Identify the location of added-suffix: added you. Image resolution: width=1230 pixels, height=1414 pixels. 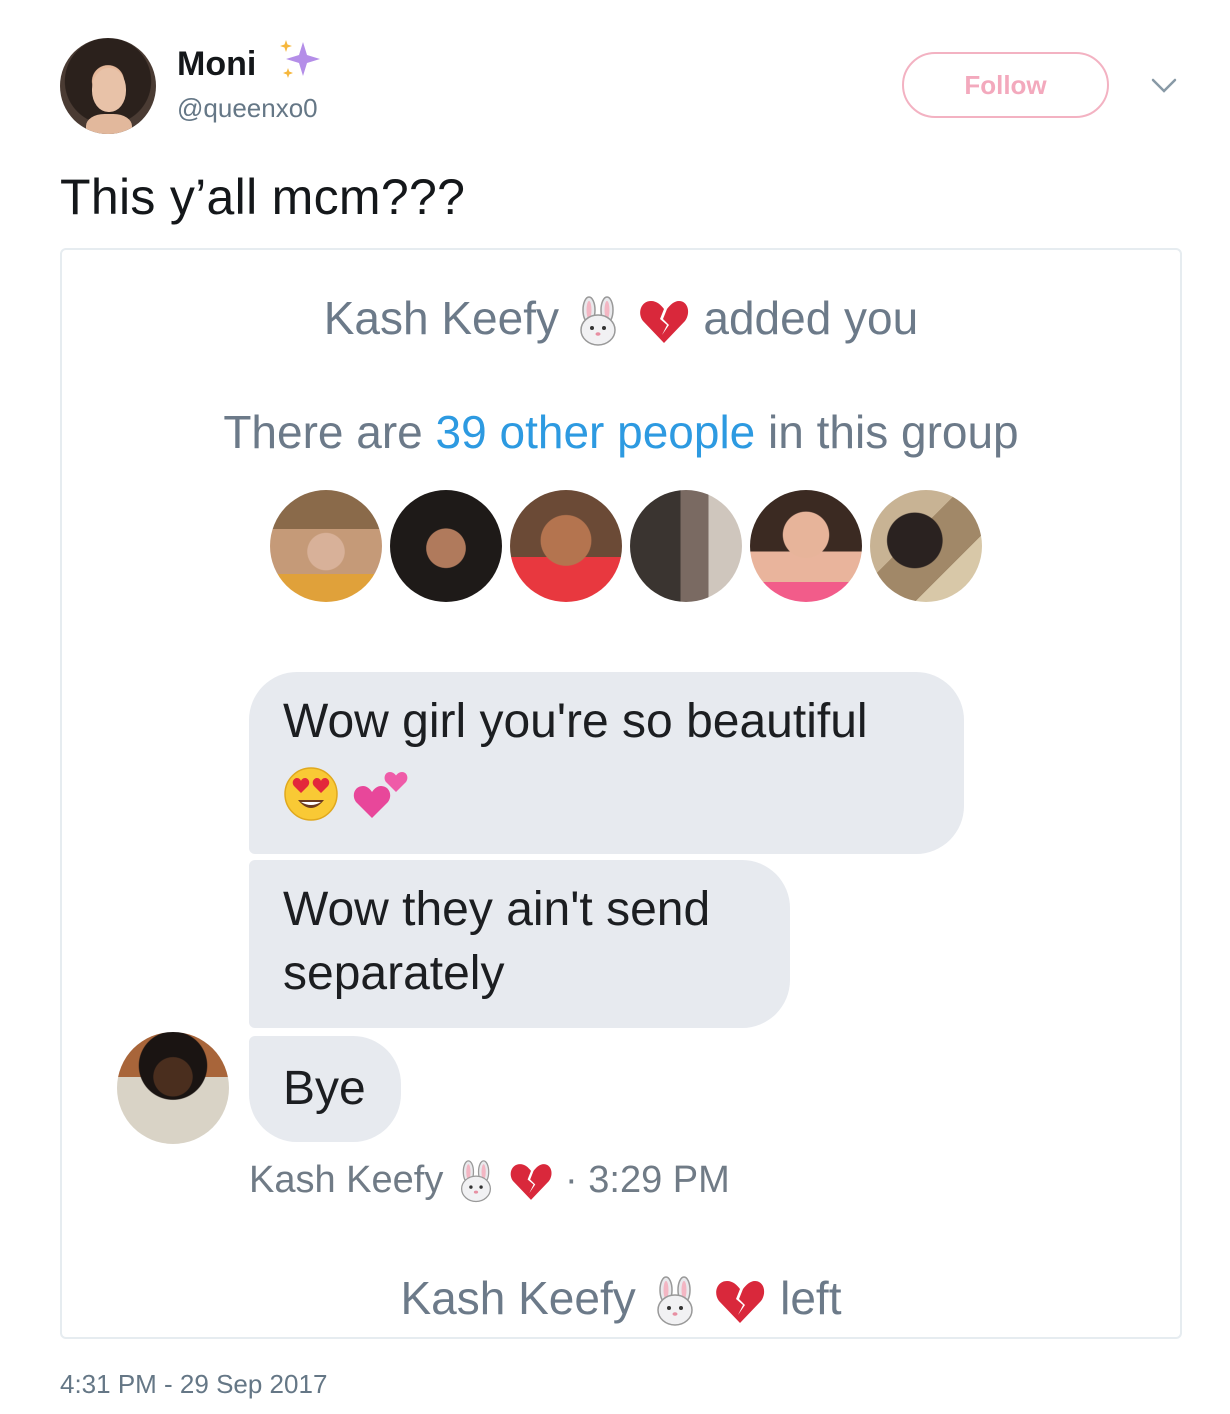
(811, 318).